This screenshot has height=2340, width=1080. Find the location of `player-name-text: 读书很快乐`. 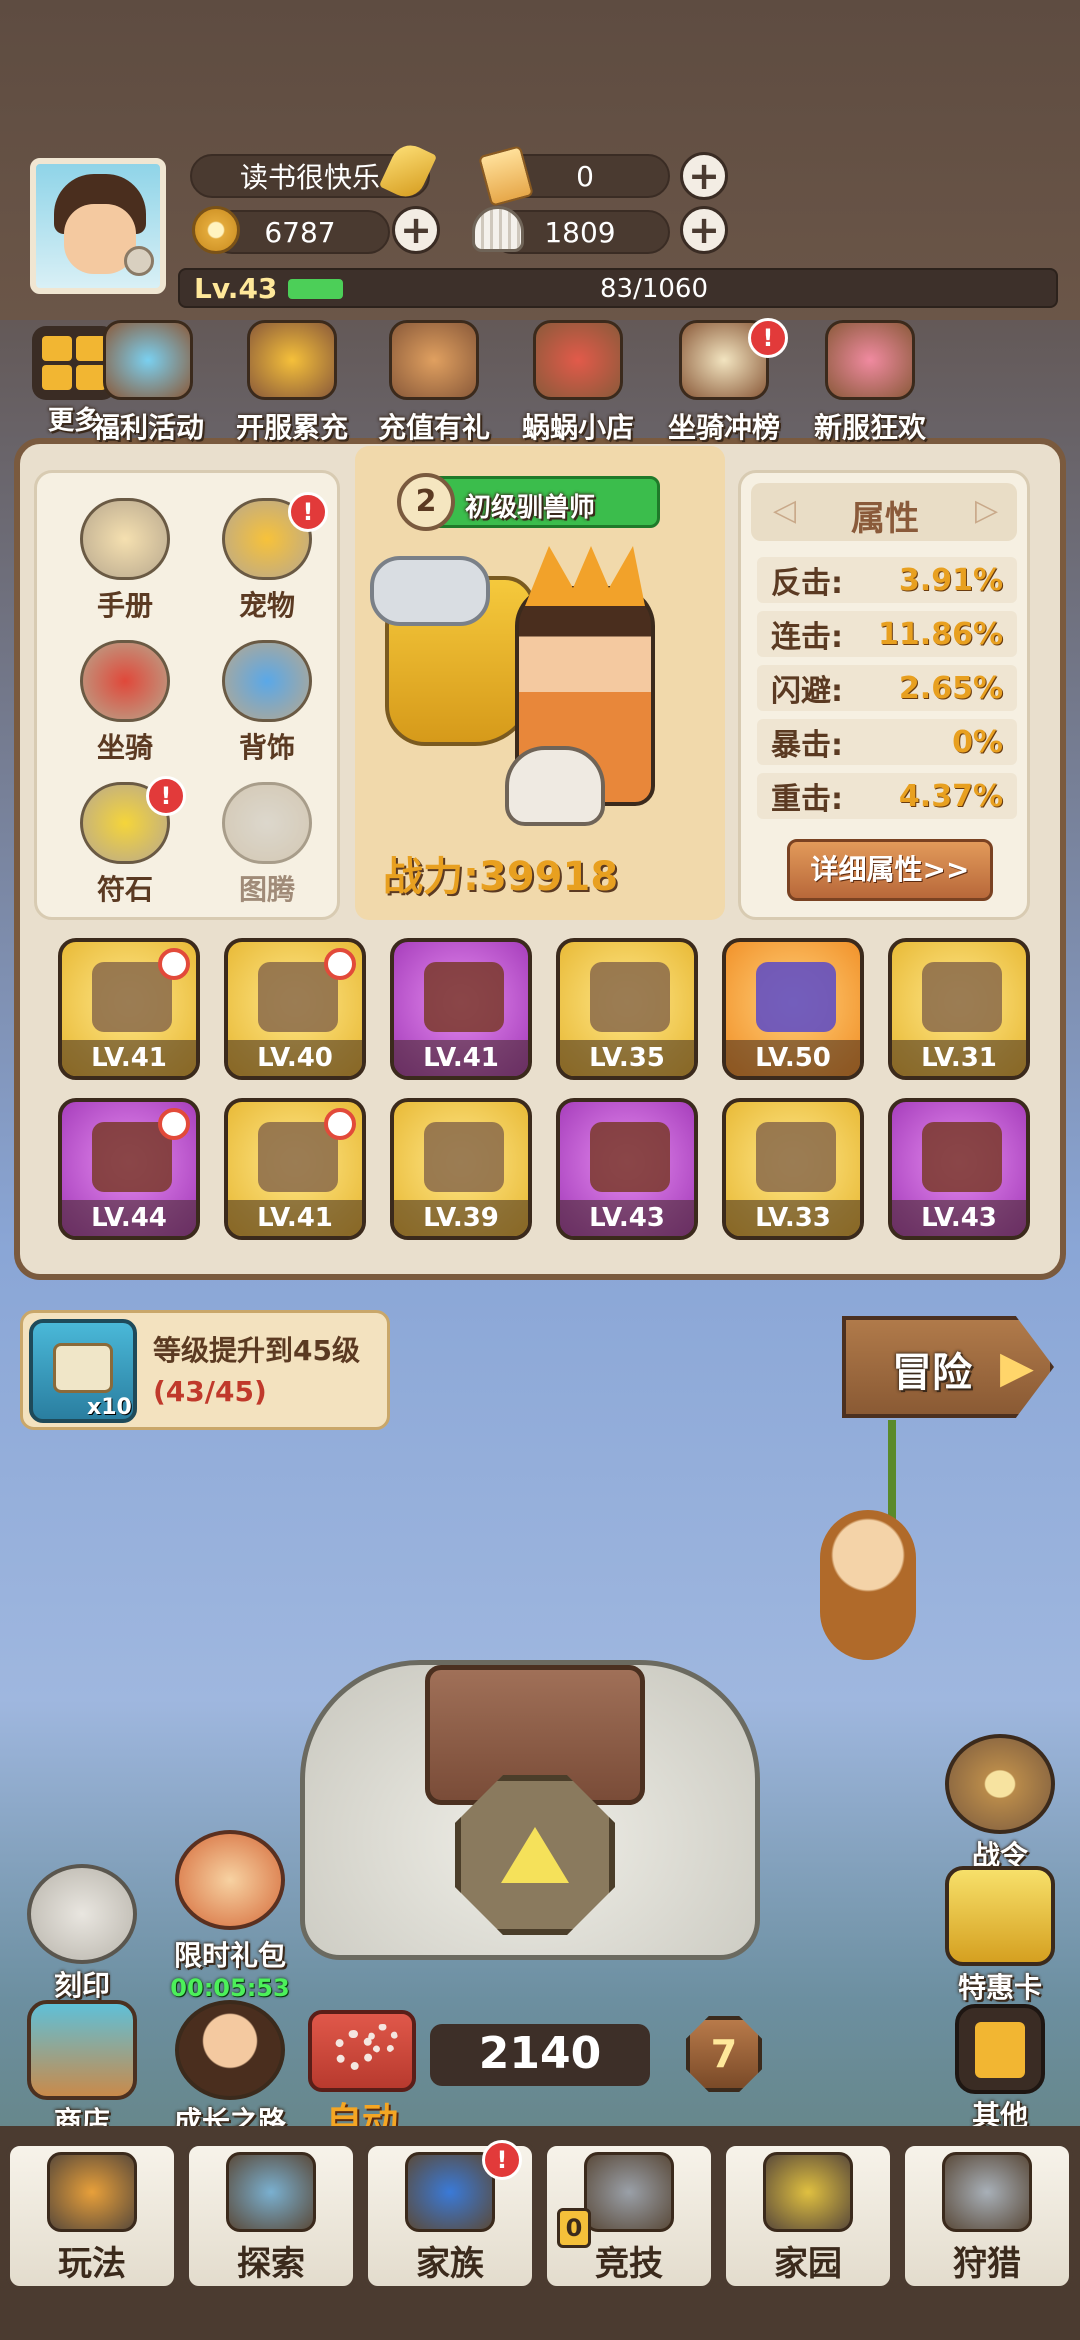

player-name-text: 读书很快乐 is located at coordinates (309, 177).